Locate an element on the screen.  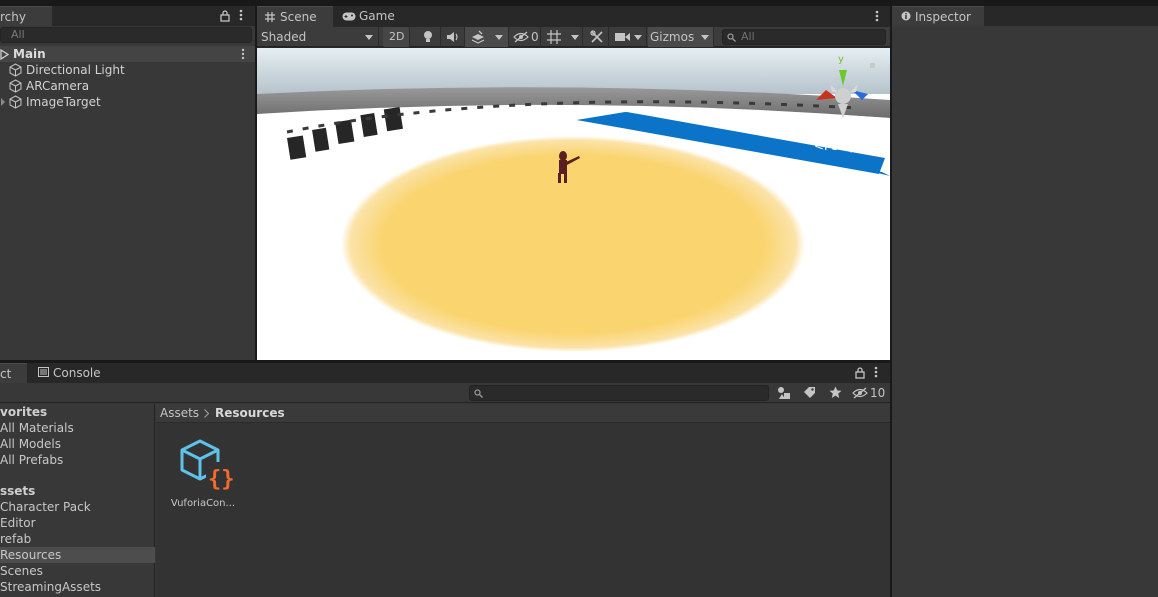
projection-label: Persp is located at coordinates (840, 146).